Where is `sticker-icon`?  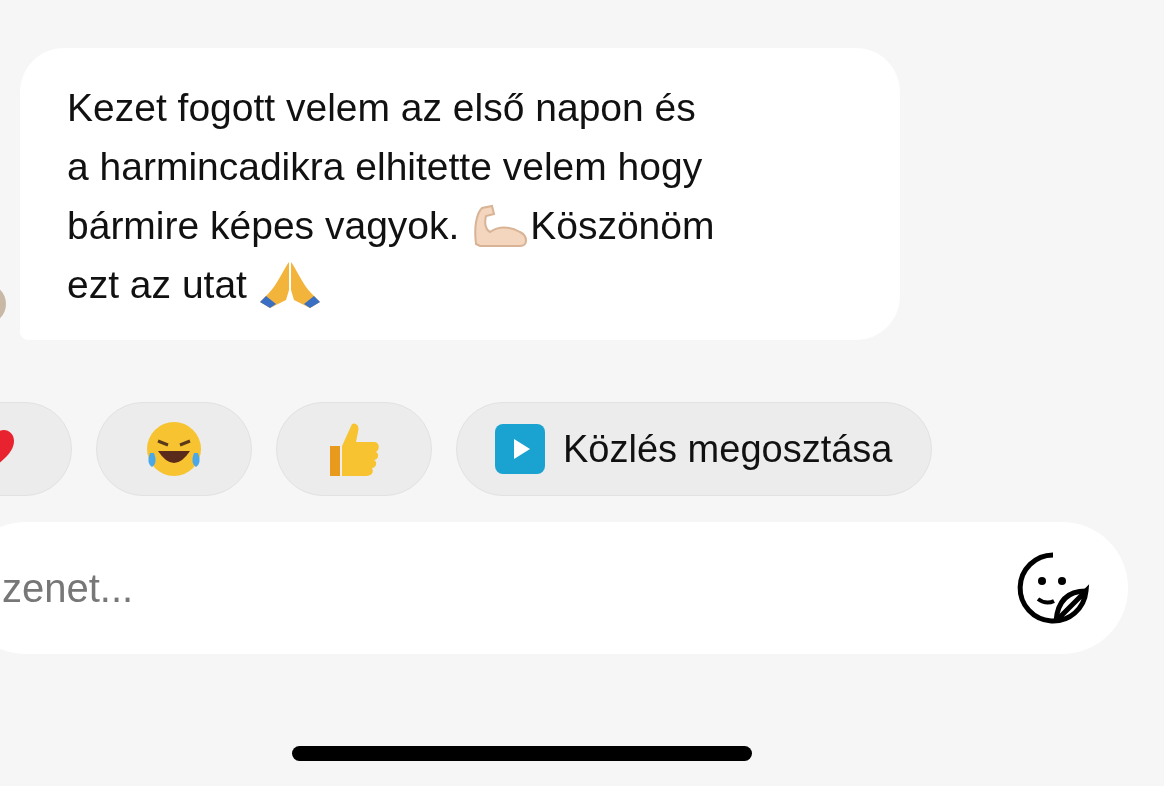 sticker-icon is located at coordinates (1053, 588).